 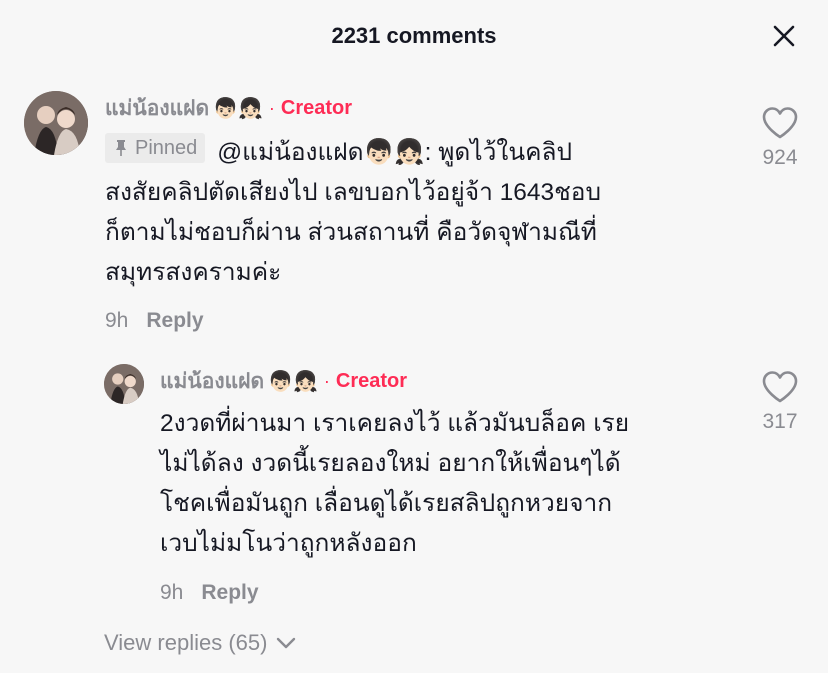 I want to click on username-emoji: 👦🏻👧🏻, so click(x=293, y=382).